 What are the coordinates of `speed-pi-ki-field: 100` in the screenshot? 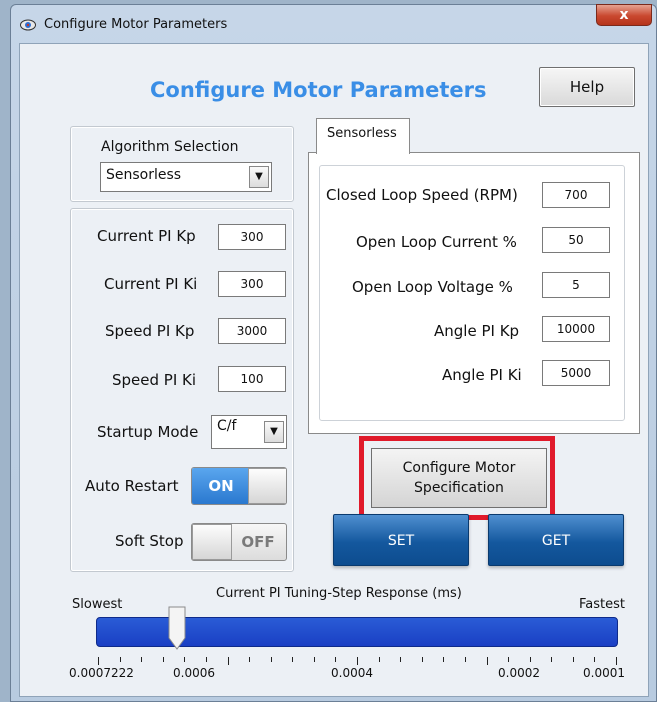 It's located at (252, 379).